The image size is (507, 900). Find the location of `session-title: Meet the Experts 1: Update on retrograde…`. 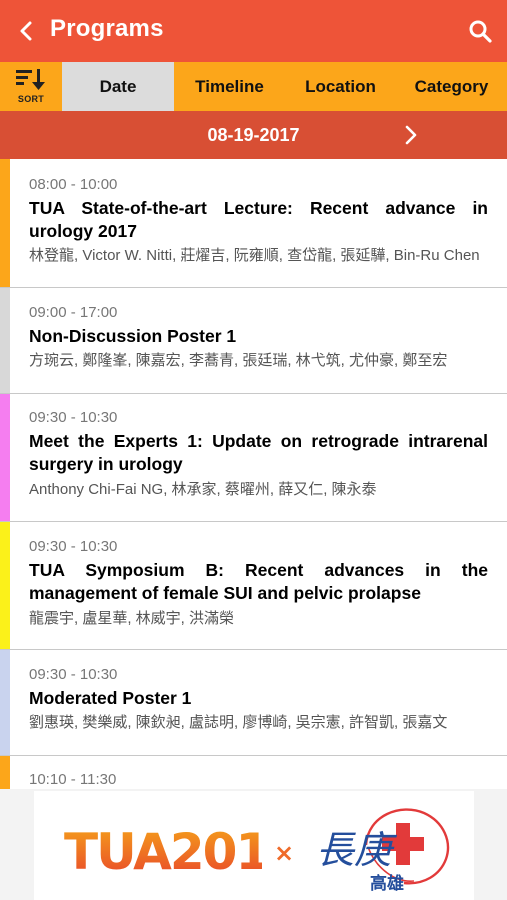

session-title: Meet the Experts 1: Update on retrograde… is located at coordinates (258, 452).